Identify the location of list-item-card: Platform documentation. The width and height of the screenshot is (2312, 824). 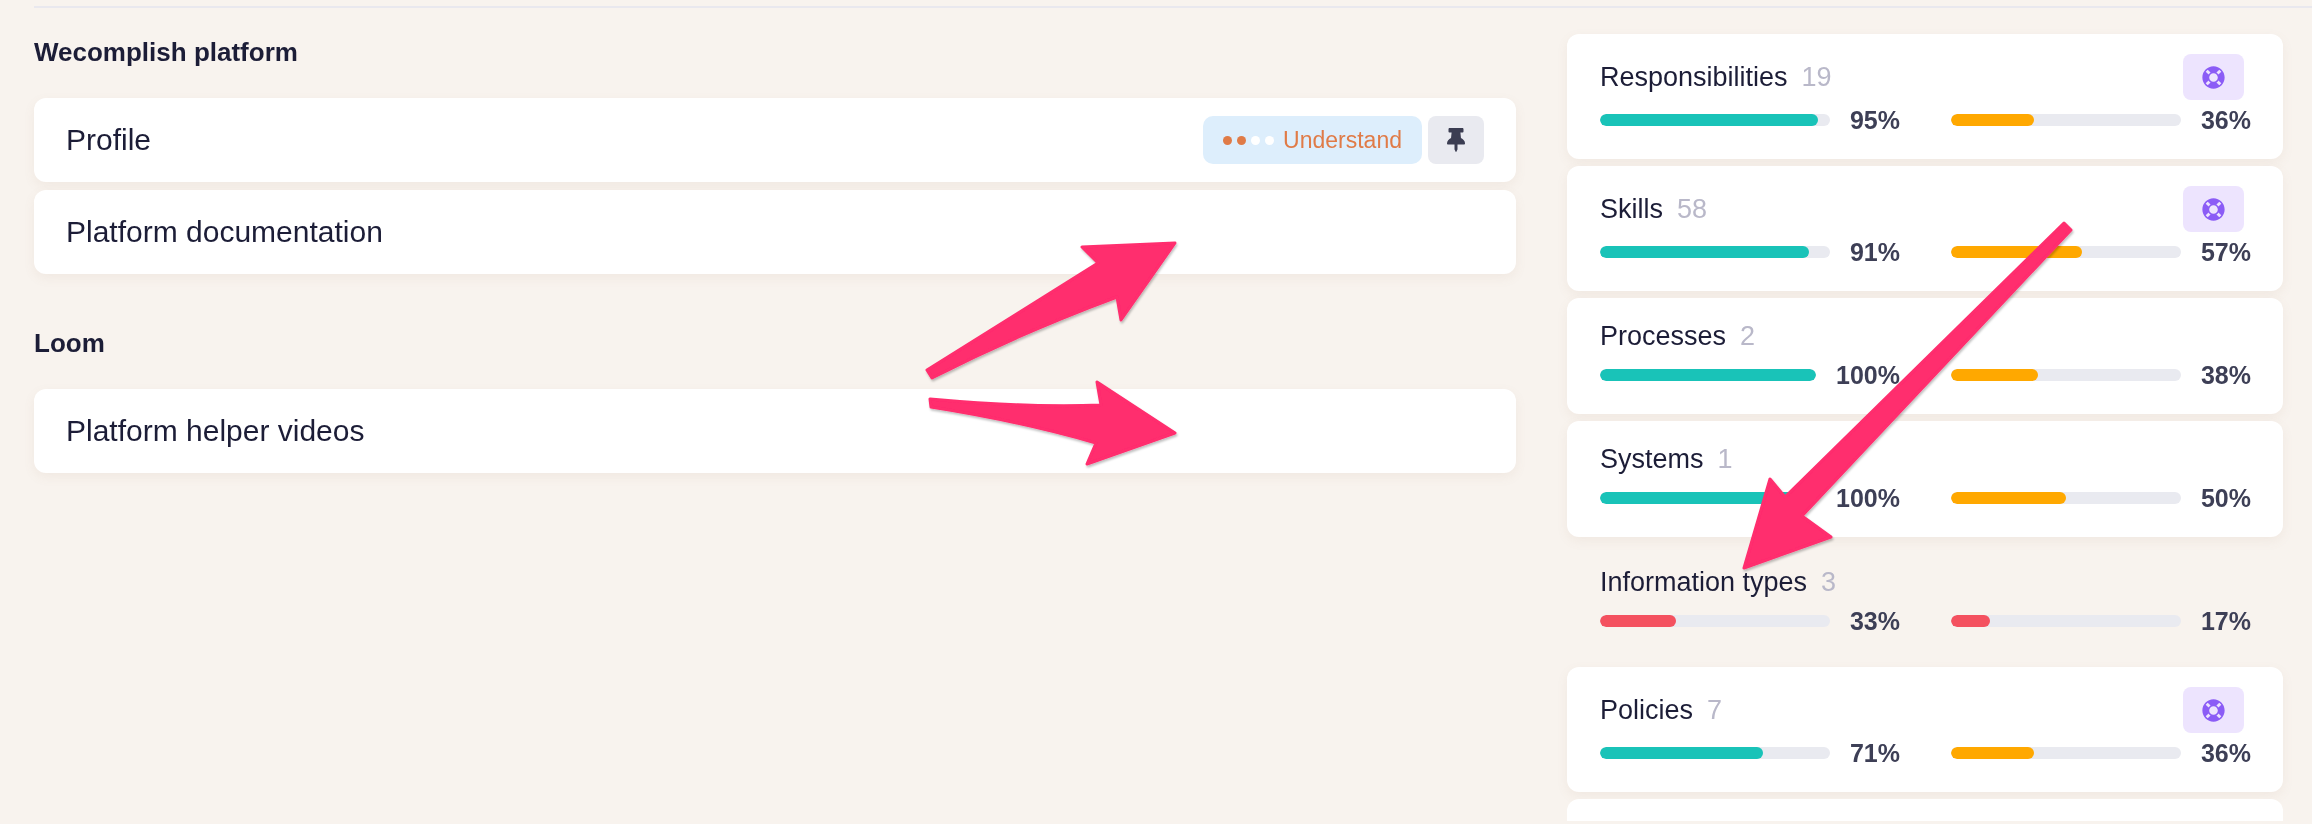
(775, 232).